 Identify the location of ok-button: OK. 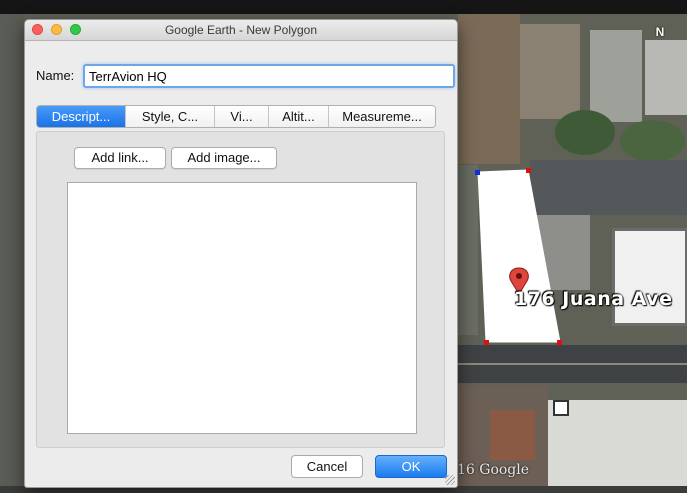
(411, 466).